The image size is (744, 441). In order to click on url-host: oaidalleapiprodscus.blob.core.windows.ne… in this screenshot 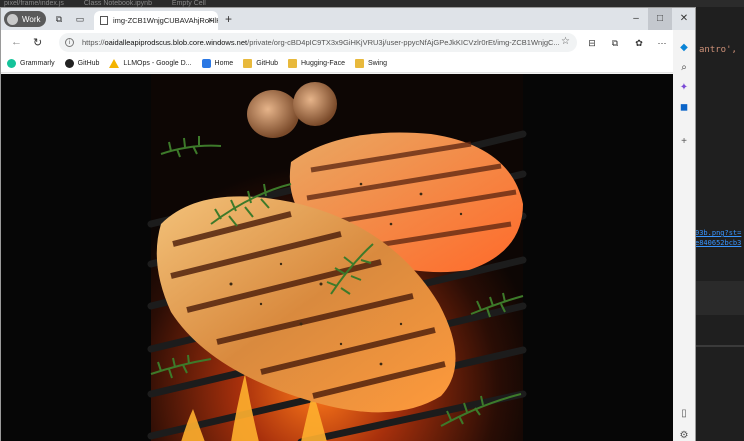, I will do `click(176, 42)`.